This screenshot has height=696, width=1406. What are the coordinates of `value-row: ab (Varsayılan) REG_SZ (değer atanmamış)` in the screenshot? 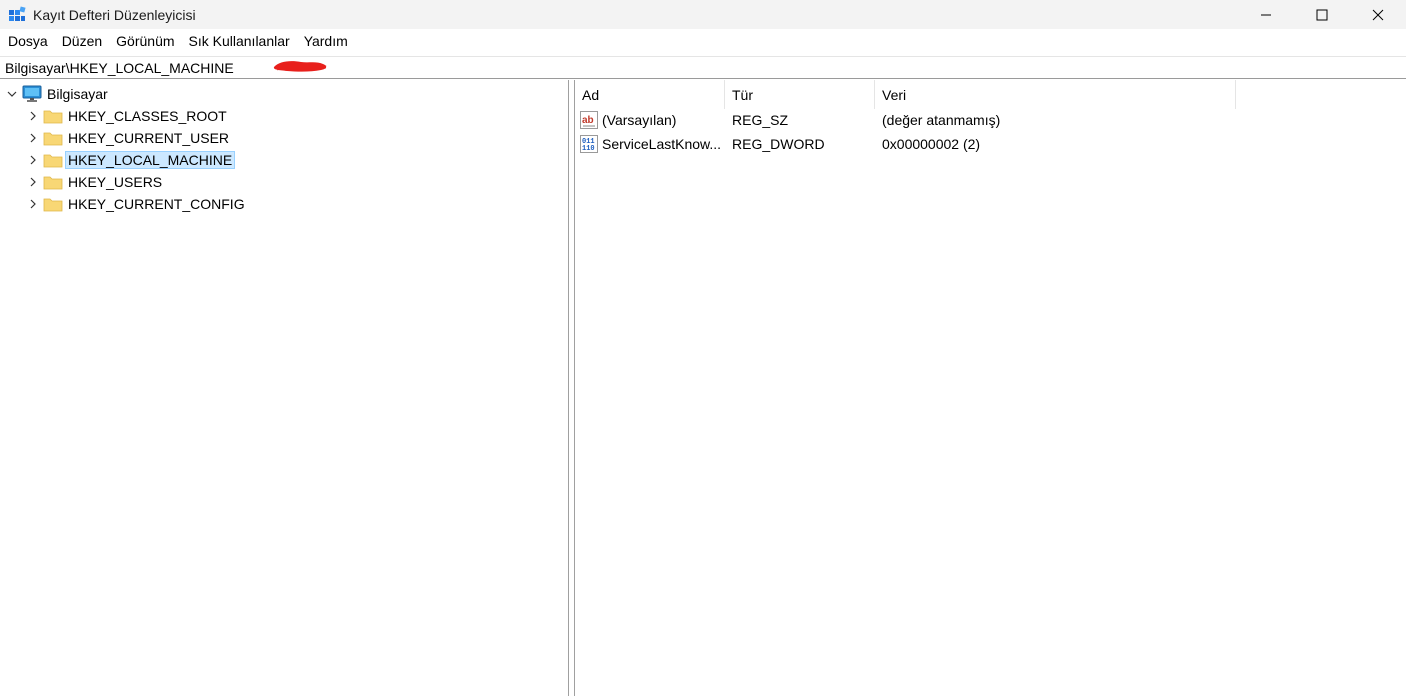 It's located at (990, 120).